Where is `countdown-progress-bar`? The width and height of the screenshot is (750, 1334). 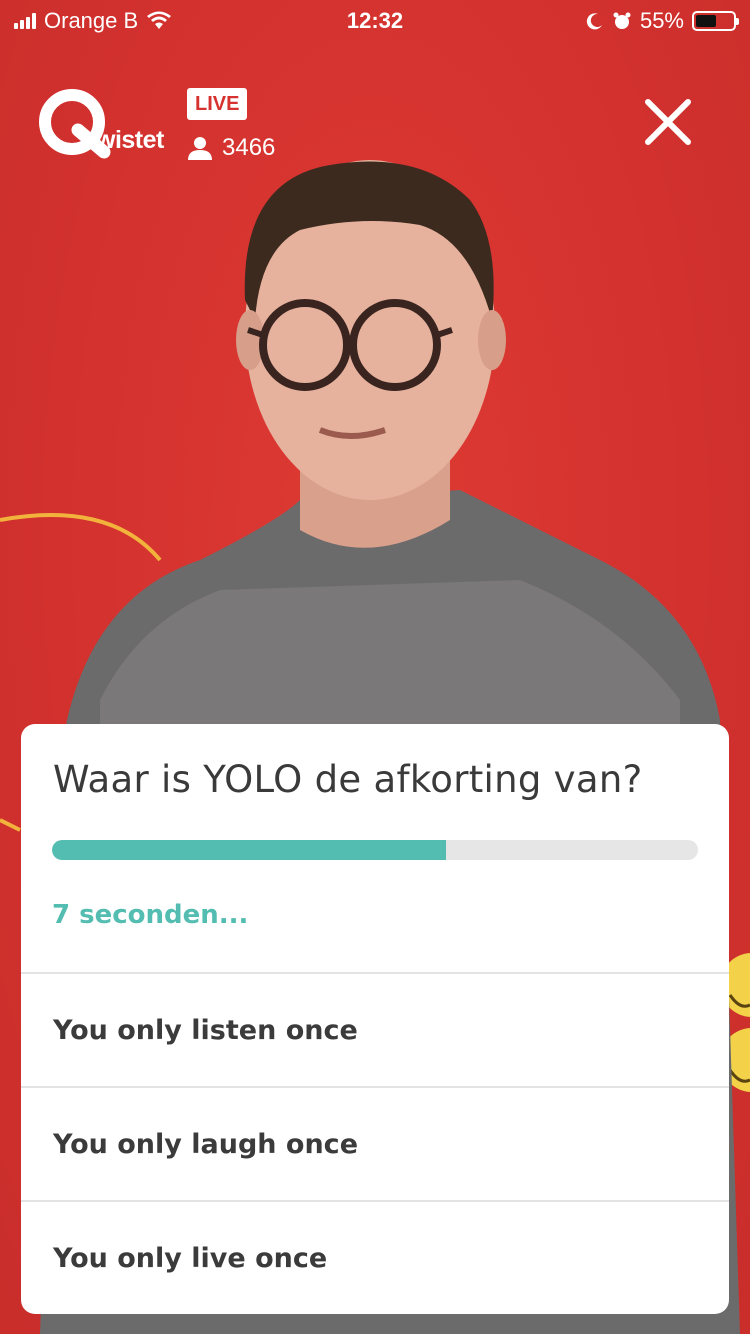
countdown-progress-bar is located at coordinates (375, 850).